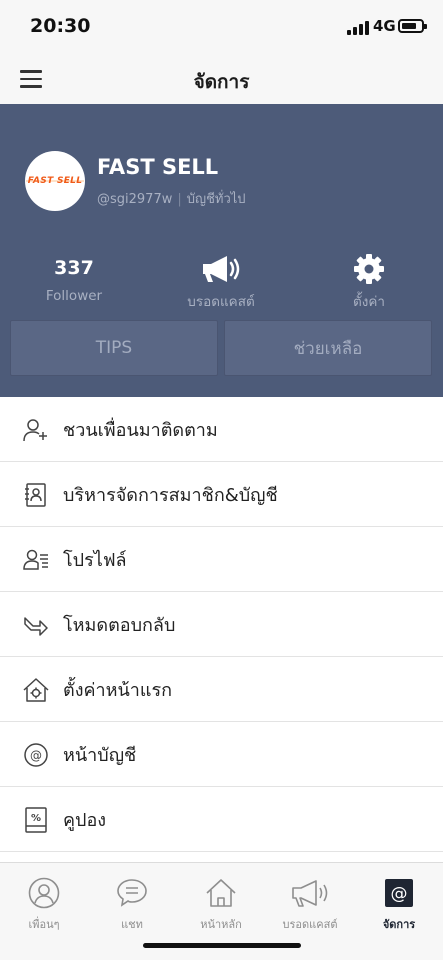  Describe the element at coordinates (60, 26) in the screenshot. I see `status-time: 20:30` at that location.